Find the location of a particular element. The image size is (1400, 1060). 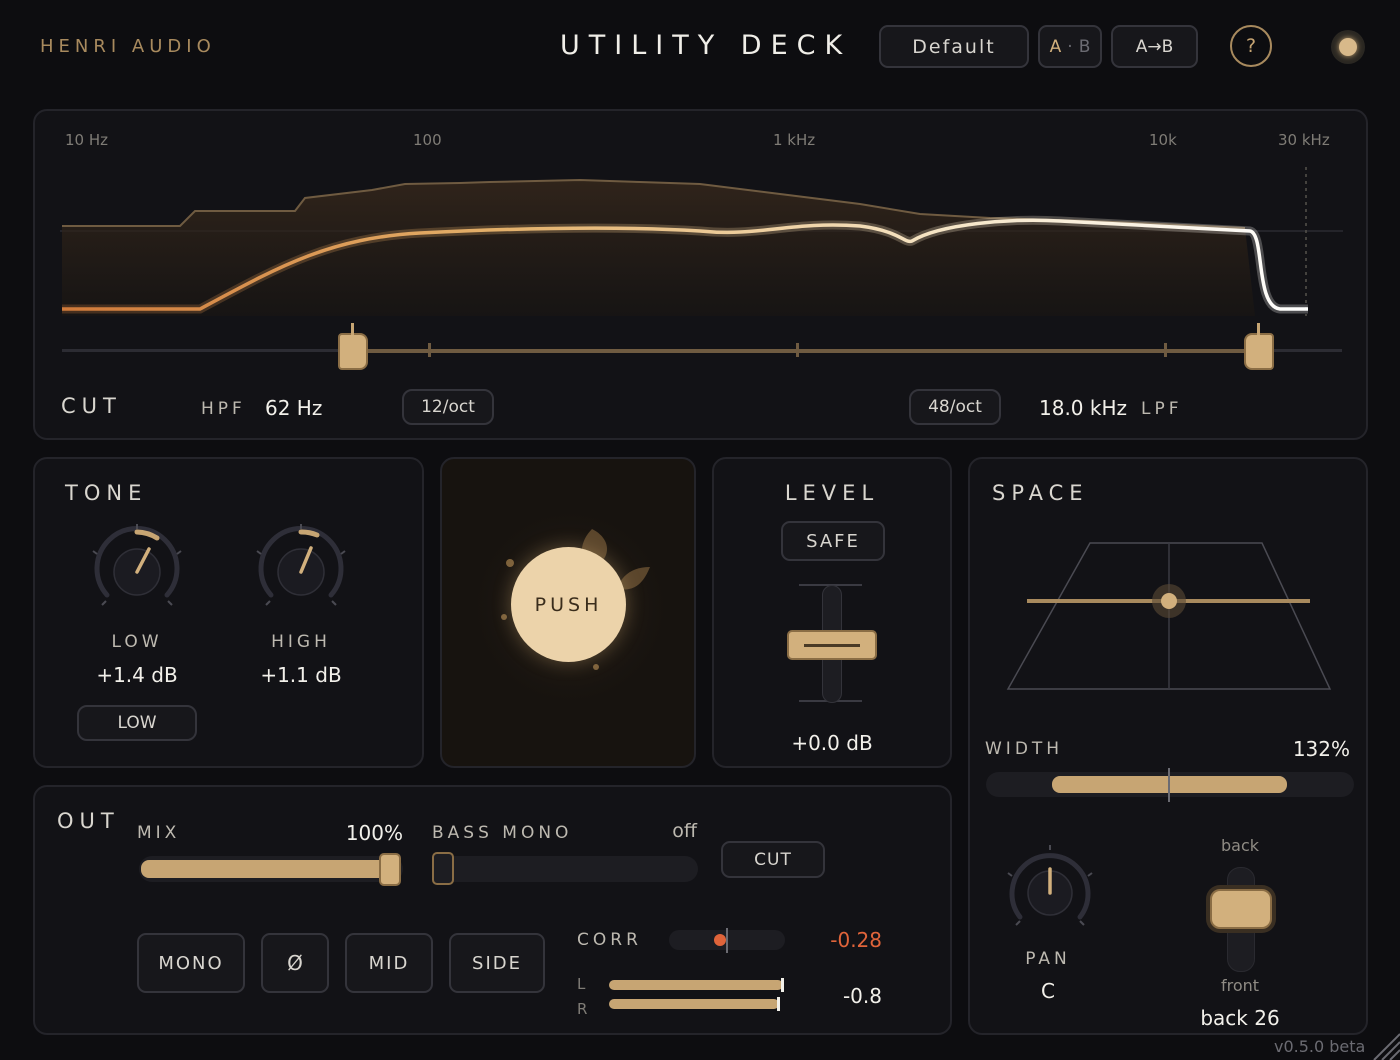

help-icon: ? is located at coordinates (1251, 46).